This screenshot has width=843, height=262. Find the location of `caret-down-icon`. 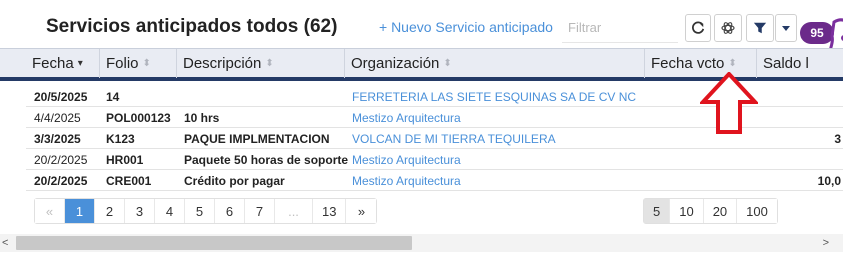

caret-down-icon is located at coordinates (786, 28).